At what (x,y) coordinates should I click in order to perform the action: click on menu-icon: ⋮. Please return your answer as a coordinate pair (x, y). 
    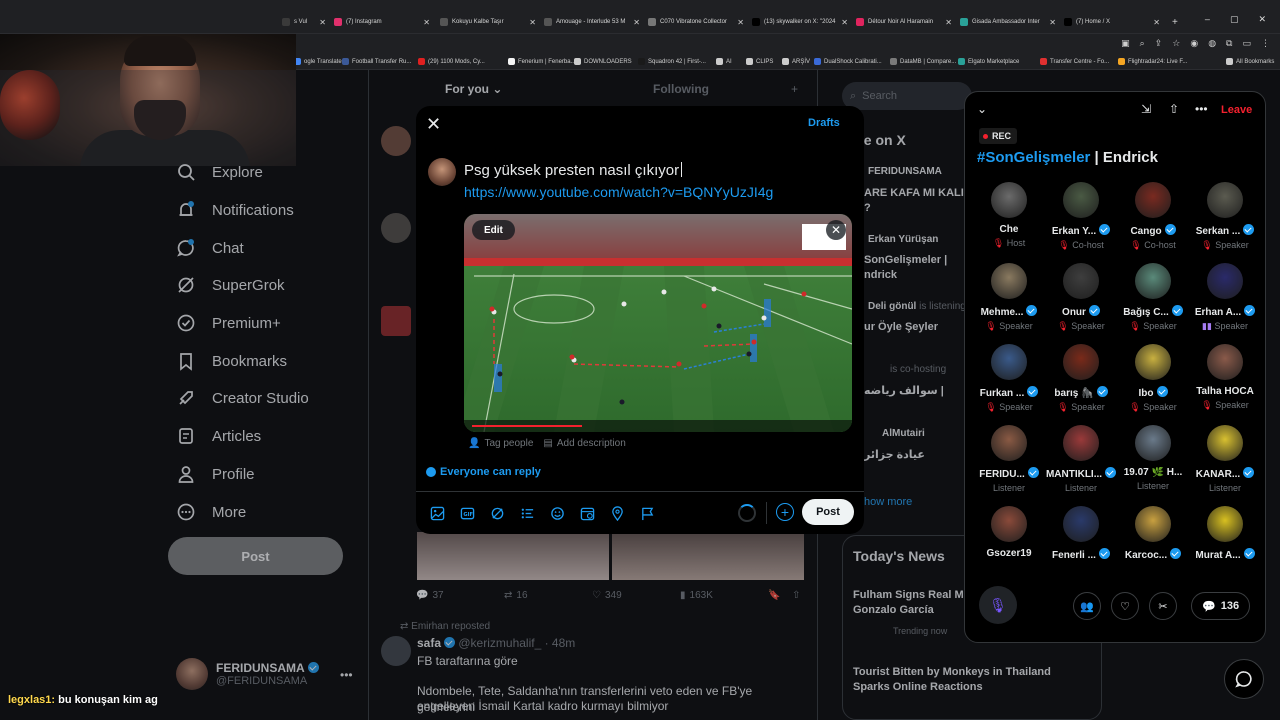
    Looking at the image, I should click on (1265, 43).